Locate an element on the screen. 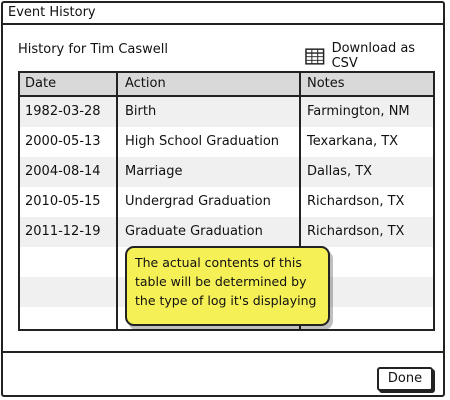 The image size is (450, 400). cell-action: Graduate Graduation is located at coordinates (194, 231).